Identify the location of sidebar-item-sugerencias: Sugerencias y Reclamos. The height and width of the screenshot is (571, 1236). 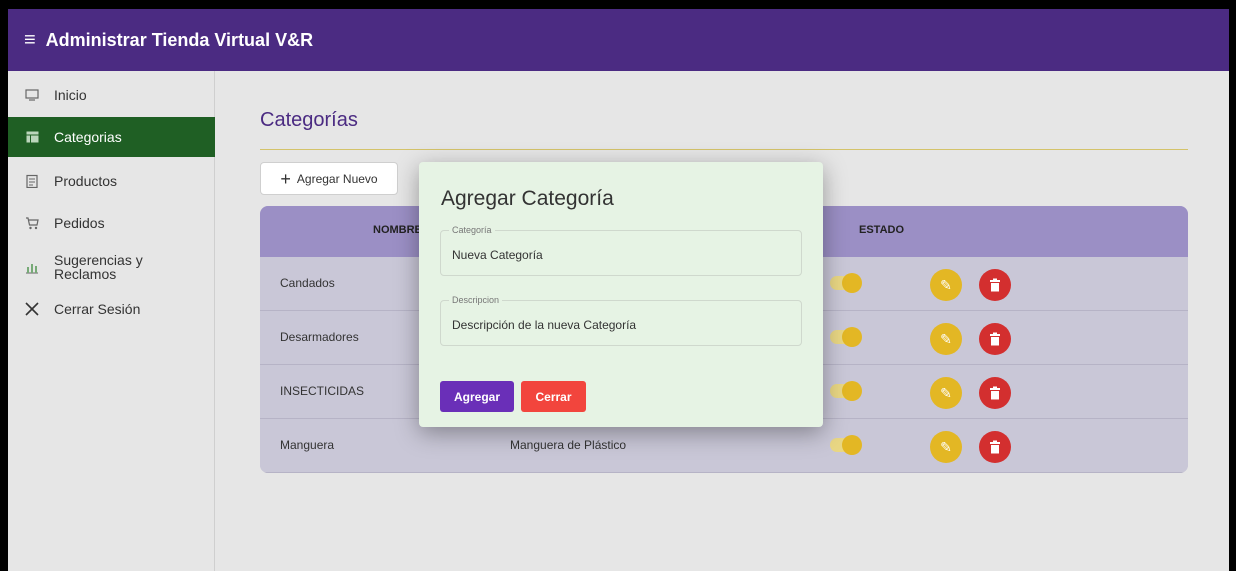
(111, 267).